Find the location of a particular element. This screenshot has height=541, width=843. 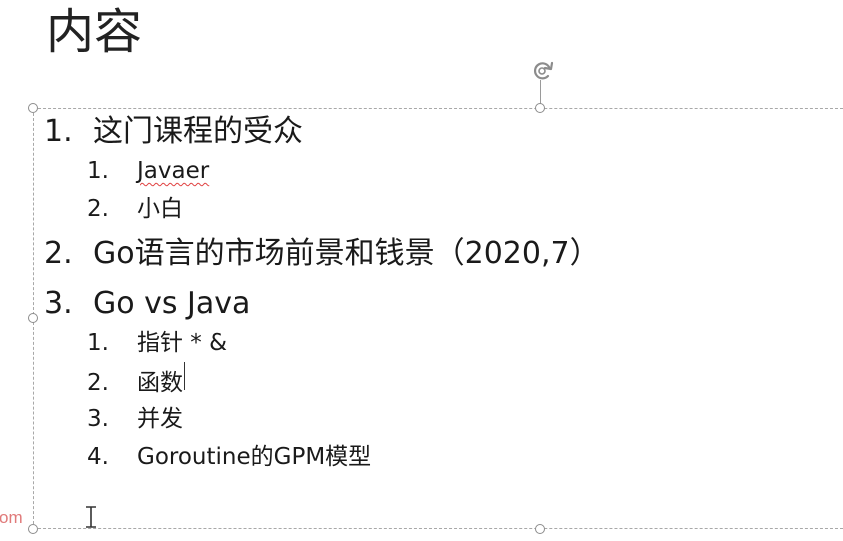

outline-subitem: 2. 函数 is located at coordinates (322, 381).